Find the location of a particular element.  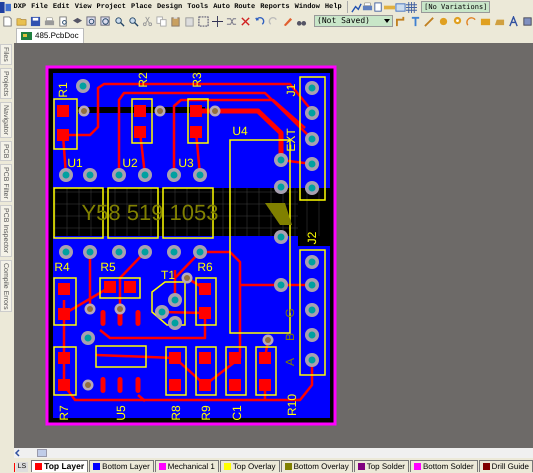

combo-value: (Not Saved) is located at coordinates (343, 21).